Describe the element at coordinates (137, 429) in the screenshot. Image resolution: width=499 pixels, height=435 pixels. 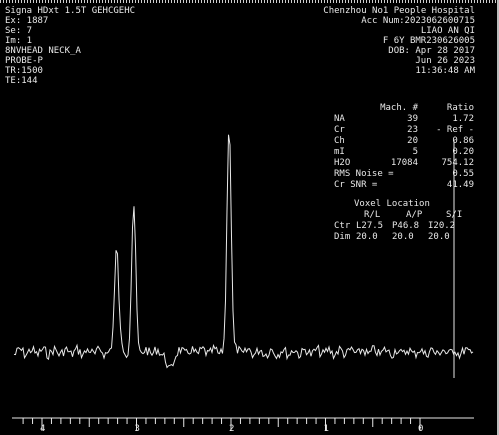
I see `ppm-tick-label-3: 3` at that location.